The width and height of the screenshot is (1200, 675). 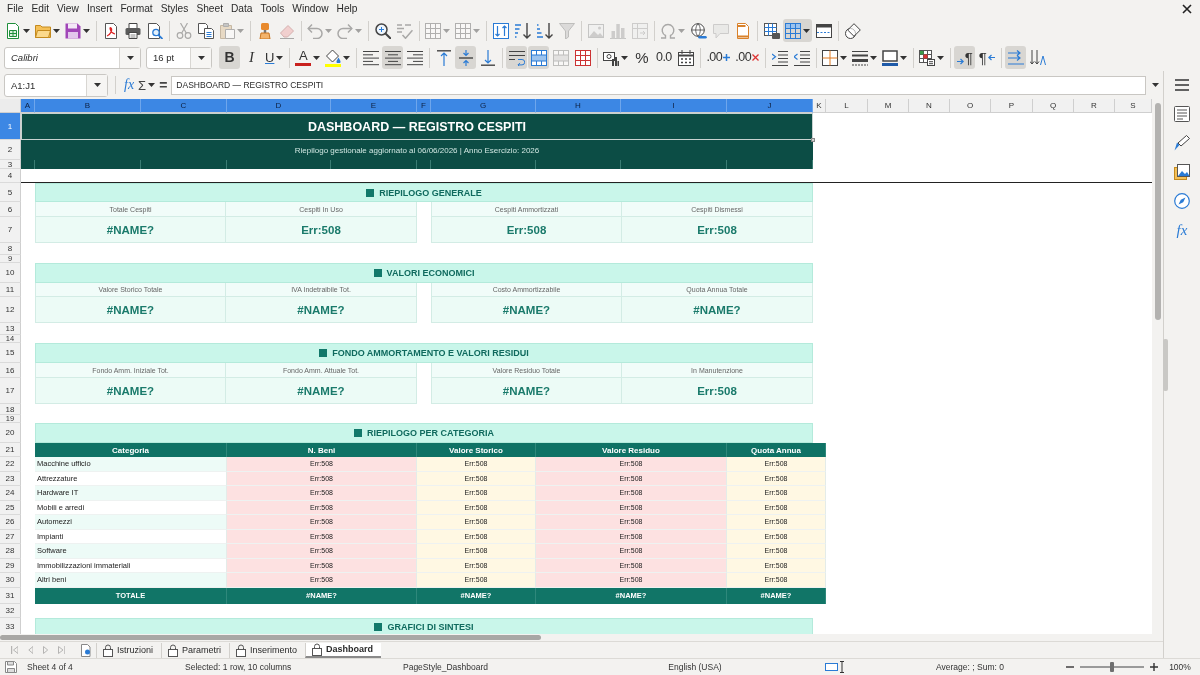 What do you see at coordinates (129, 85) in the screenshot?
I see `function-wizard-button: fx` at bounding box center [129, 85].